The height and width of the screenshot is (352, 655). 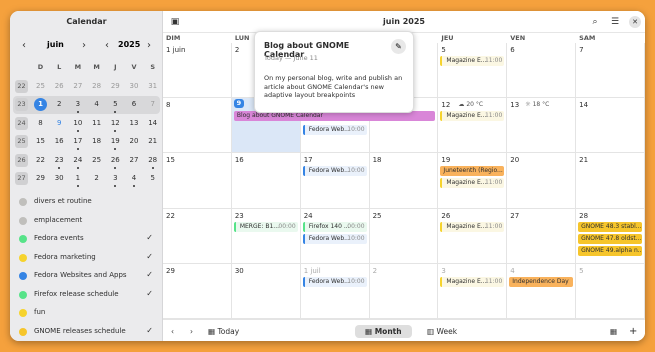 I want to click on mini-day: 8, so click(x=40, y=123).